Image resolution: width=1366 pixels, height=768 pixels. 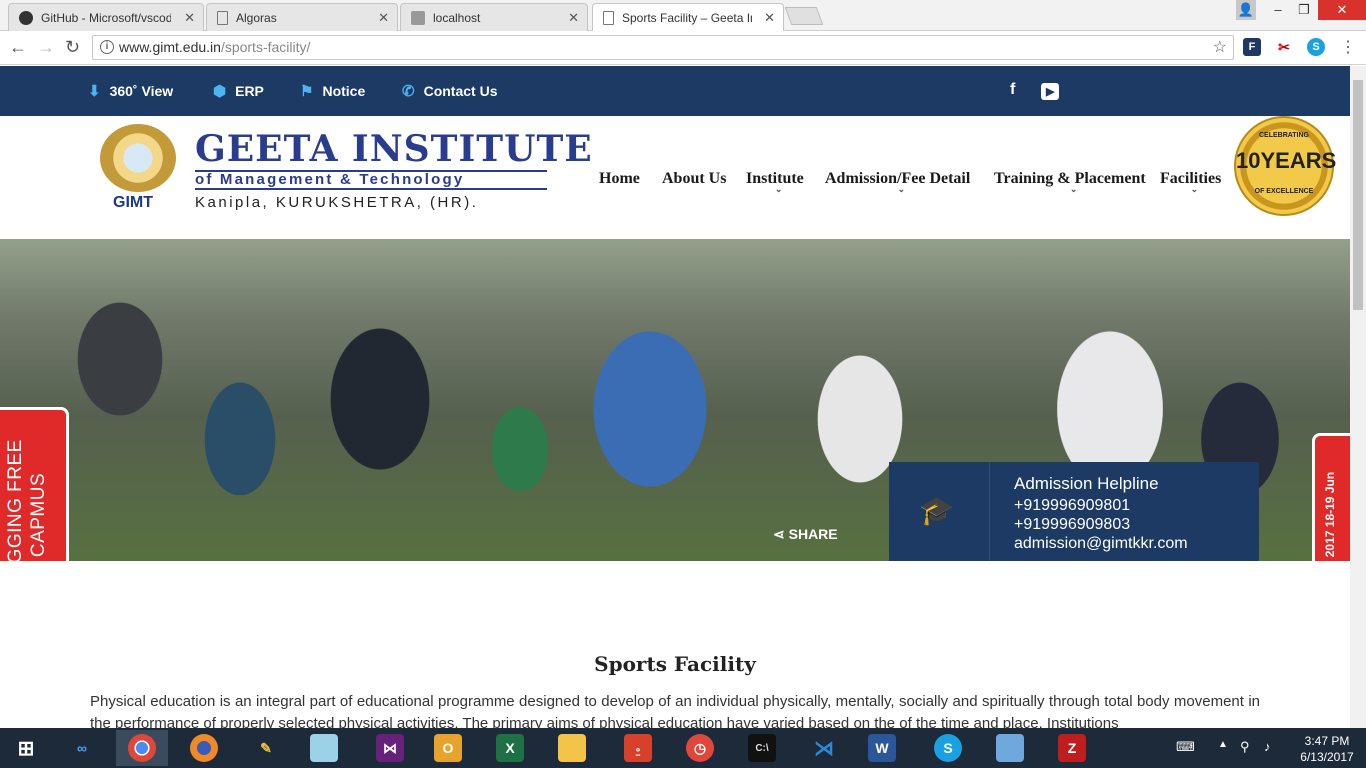 I want to click on nav-training-placement: Training & Placement ⌄, so click(x=1070, y=182).